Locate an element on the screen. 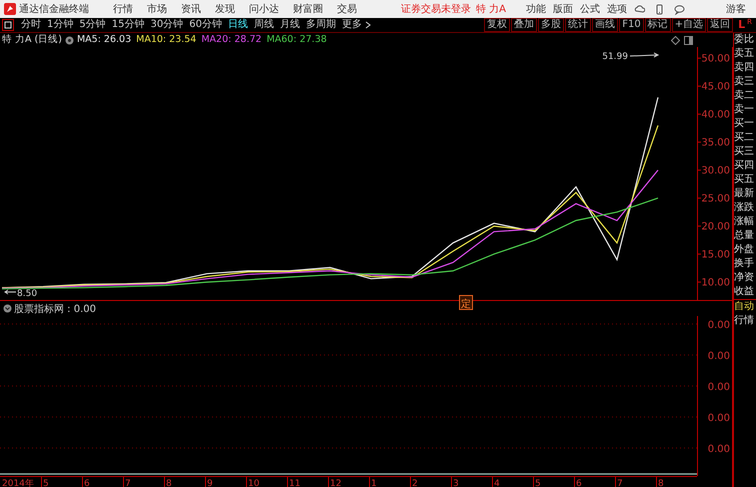 The image size is (756, 487). axis-label: 2014年 is located at coordinates (18, 483).